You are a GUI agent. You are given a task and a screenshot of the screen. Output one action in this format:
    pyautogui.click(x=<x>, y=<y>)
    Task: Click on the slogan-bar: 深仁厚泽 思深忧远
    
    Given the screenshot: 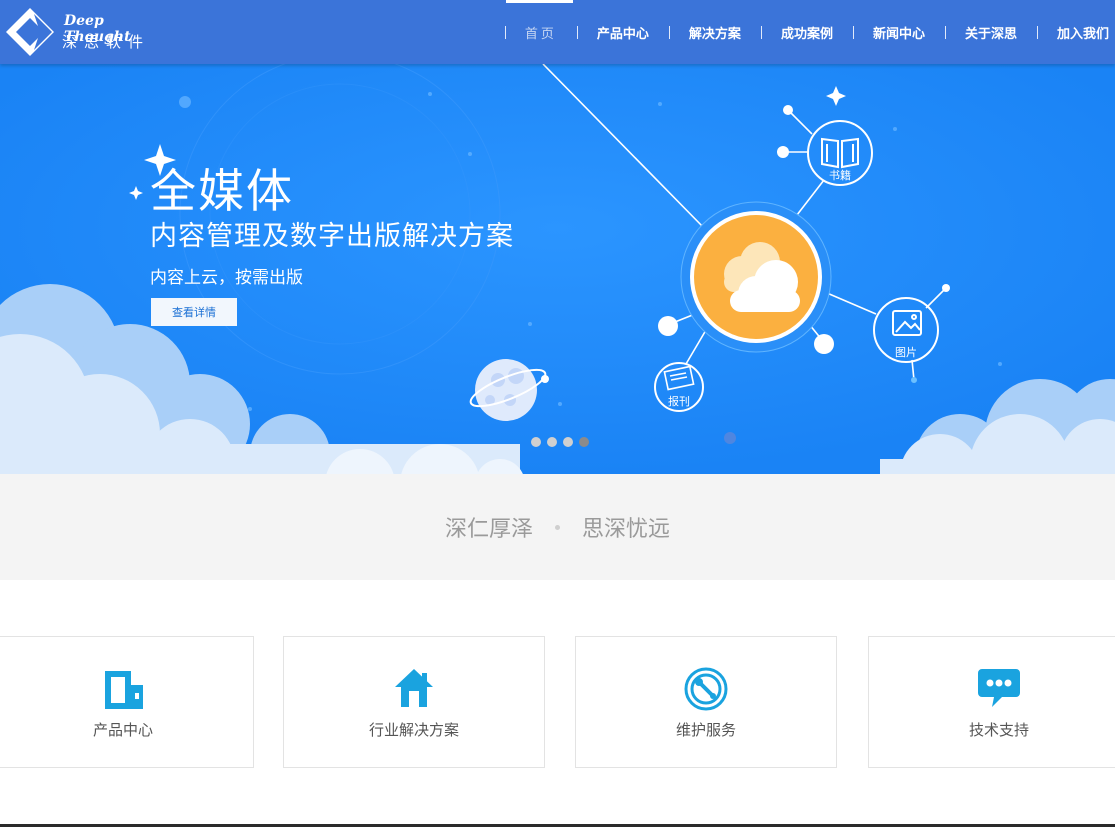 What is the action you would take?
    pyautogui.click(x=557, y=527)
    